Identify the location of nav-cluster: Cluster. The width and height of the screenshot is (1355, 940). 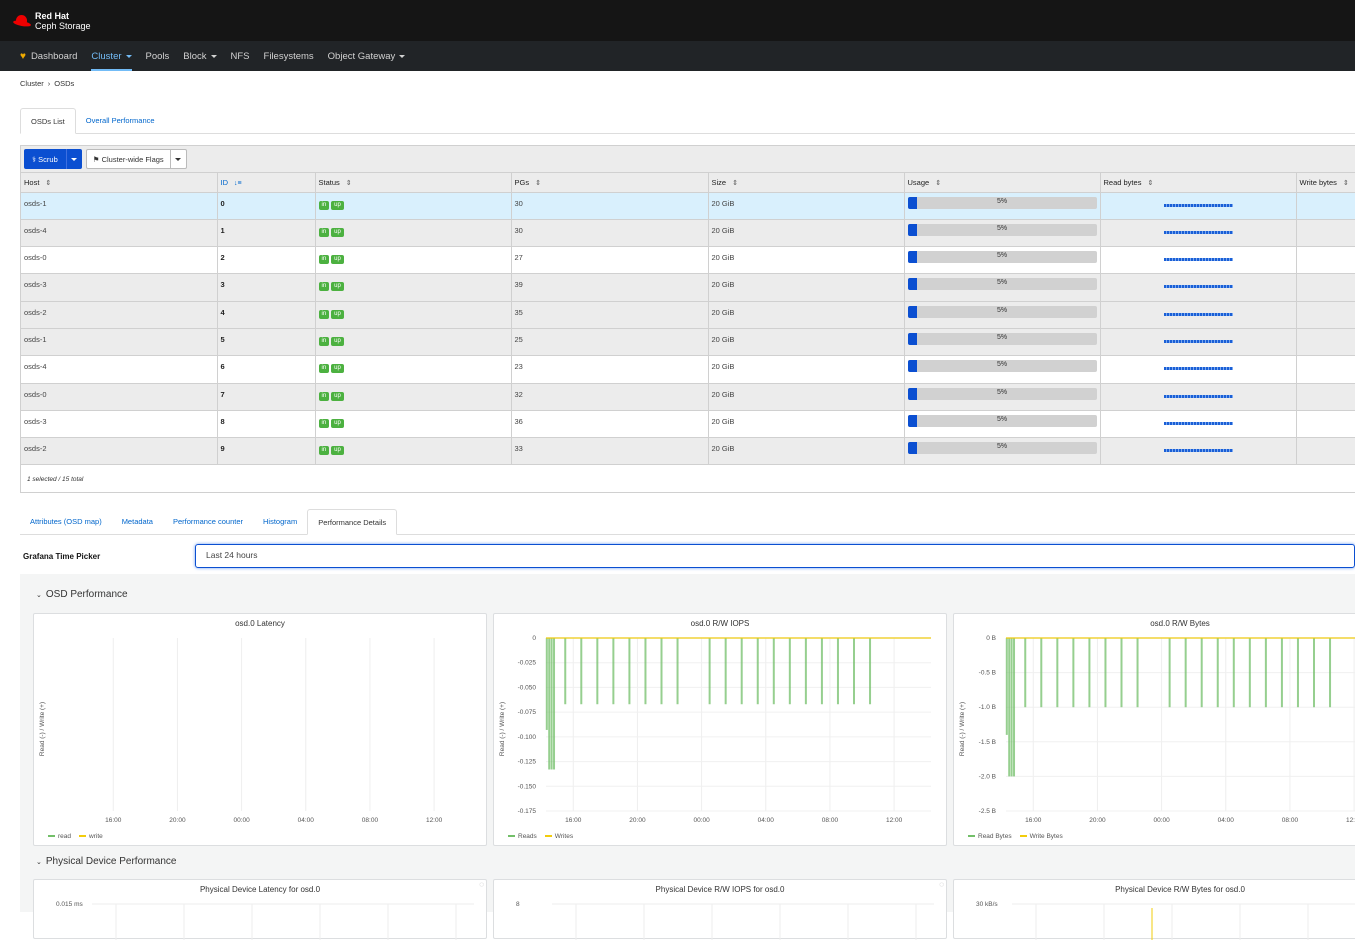
(111, 56).